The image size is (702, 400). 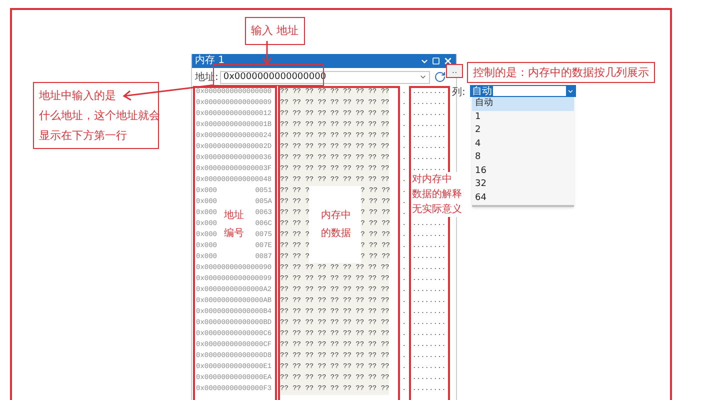 What do you see at coordinates (523, 157) in the screenshot?
I see `list-option: 8` at bounding box center [523, 157].